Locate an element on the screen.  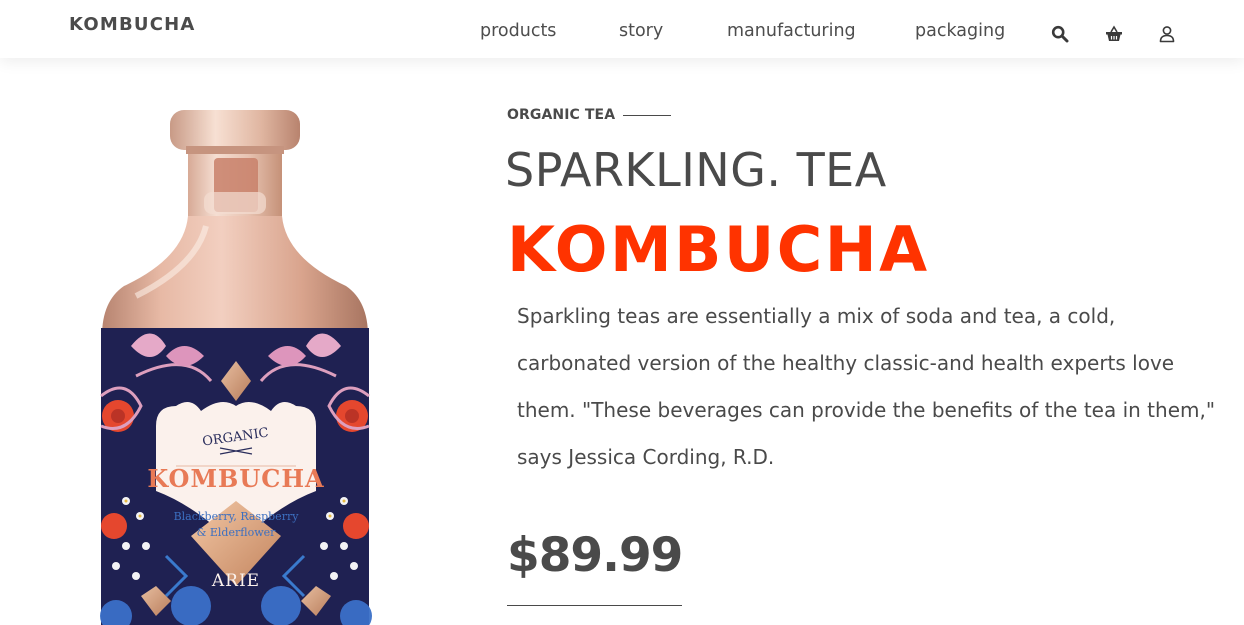
bottle-flavor-line1: Blackberry, Raspberry is located at coordinates (237, 516).